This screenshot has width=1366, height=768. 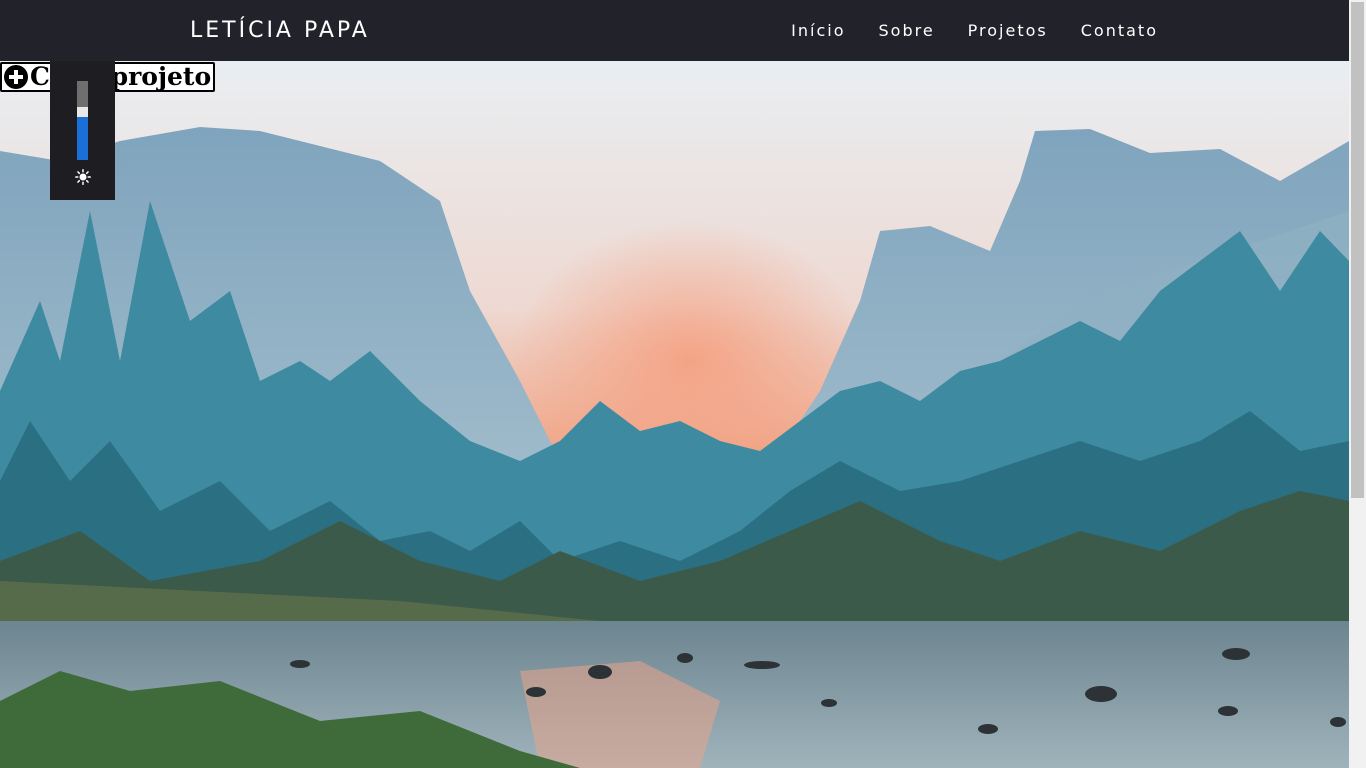 I want to click on brightness-slider, so click(x=82, y=120).